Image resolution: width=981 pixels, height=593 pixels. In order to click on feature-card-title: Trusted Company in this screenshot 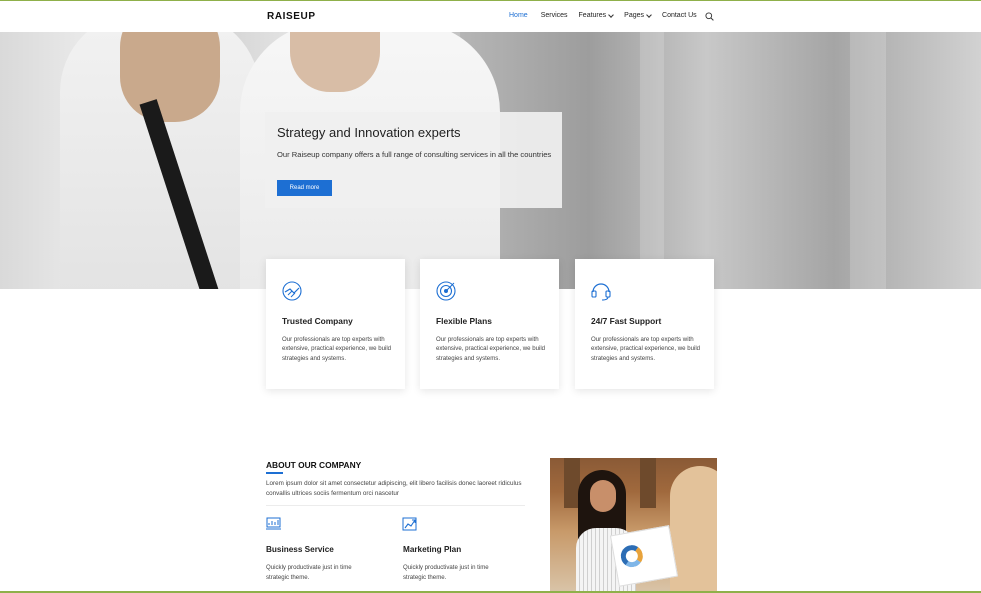, I will do `click(317, 321)`.